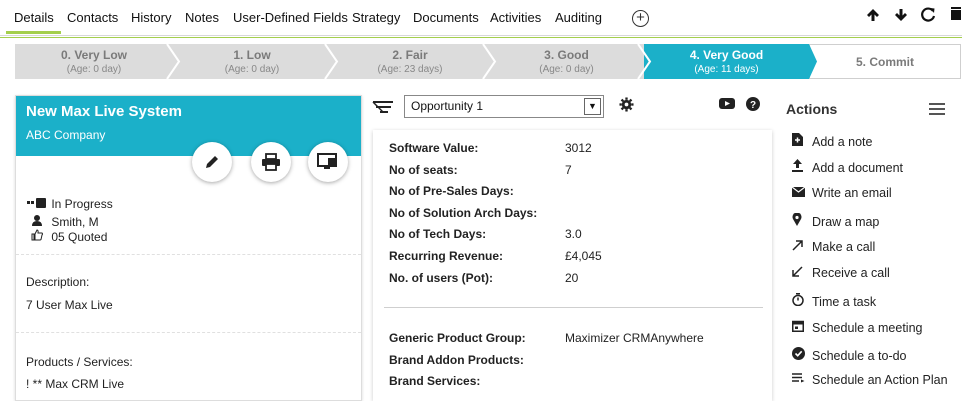  I want to click on owner-row: Smith, M, so click(62, 222).